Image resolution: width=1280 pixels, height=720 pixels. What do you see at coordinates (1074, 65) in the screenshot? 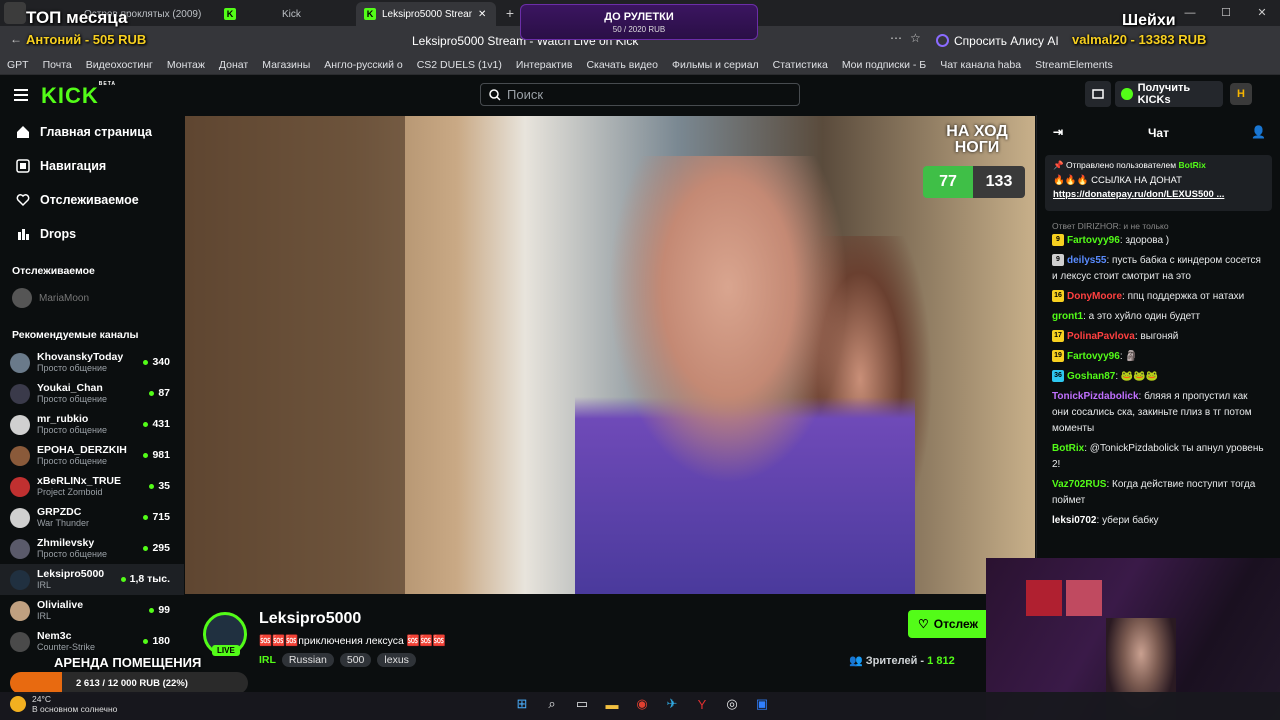
I see `bookmark-item: StreamElements` at bounding box center [1074, 65].